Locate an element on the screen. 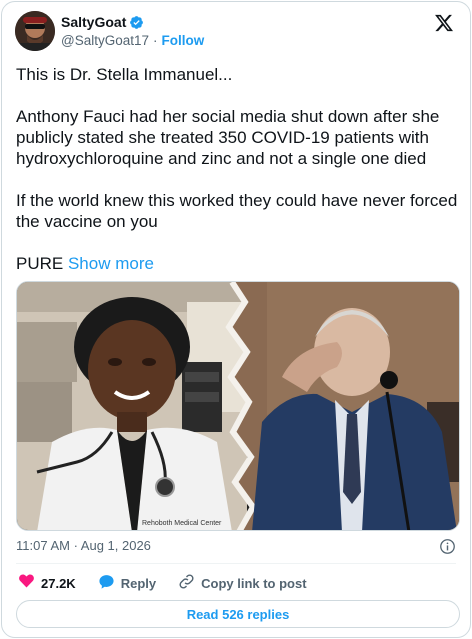 The image size is (472, 639). timestamp-row: 11:07 AM · Aug 1, 2026 is located at coordinates (236, 547).